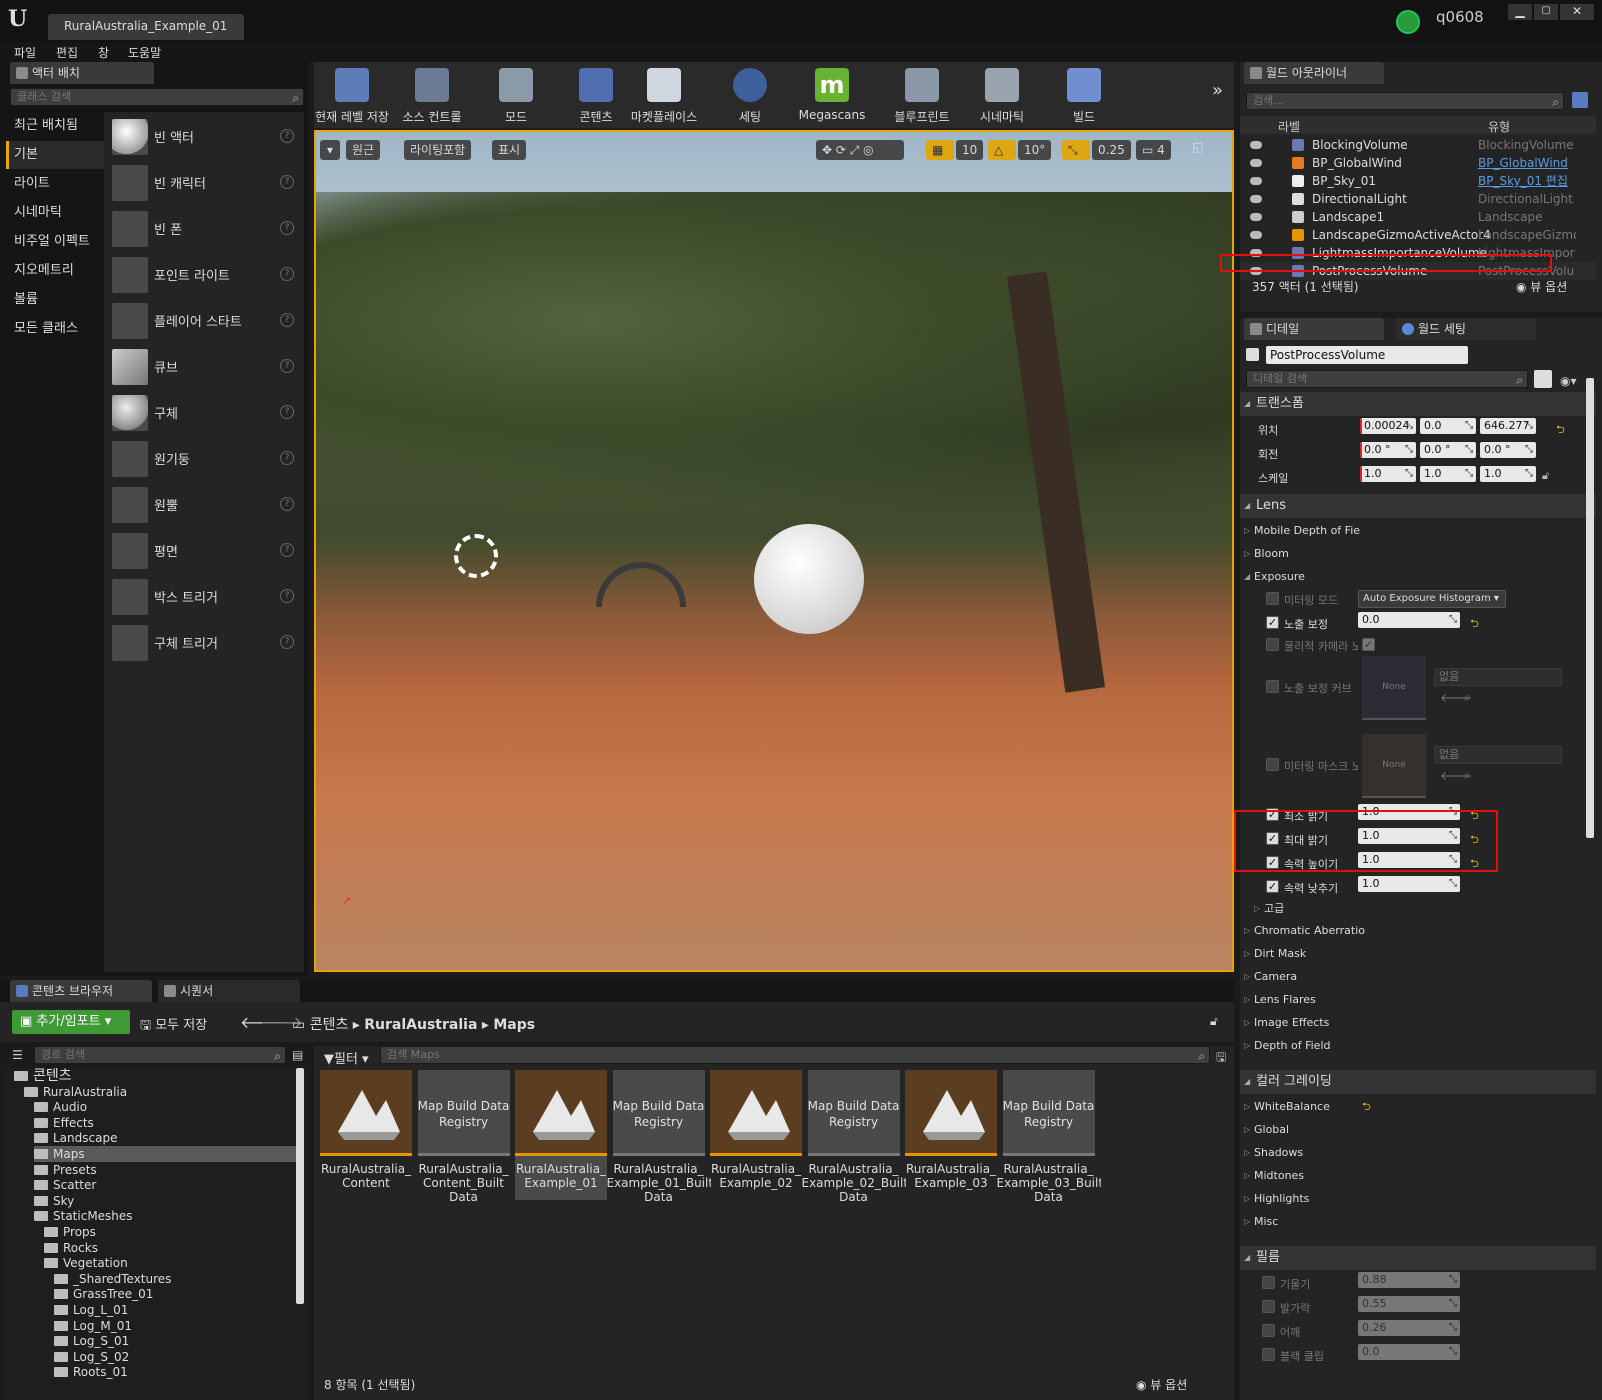 The width and height of the screenshot is (1602, 1400). What do you see at coordinates (1388, 474) in the screenshot?
I see `scale-x-field: 1.0 ⤡` at bounding box center [1388, 474].